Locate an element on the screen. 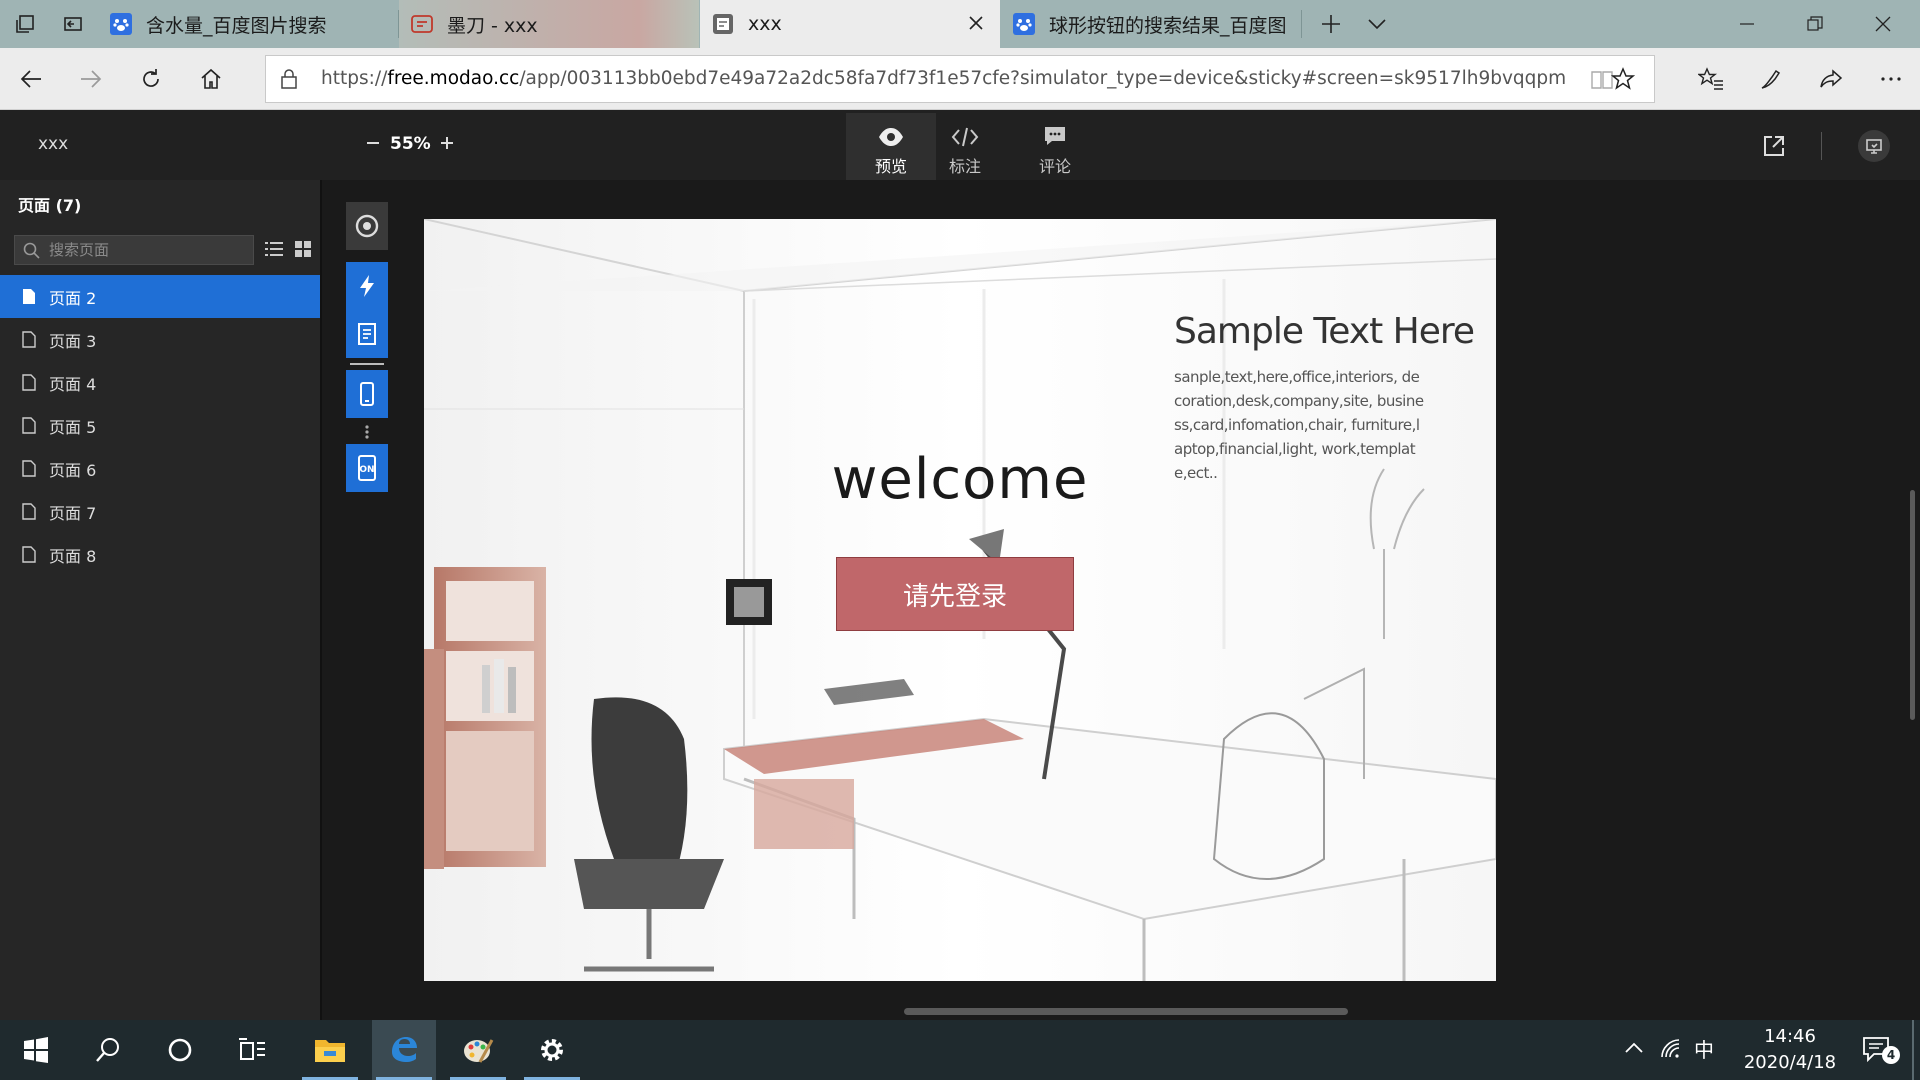  show-hidden-icons-chevron-icon is located at coordinates (1634, 1049).